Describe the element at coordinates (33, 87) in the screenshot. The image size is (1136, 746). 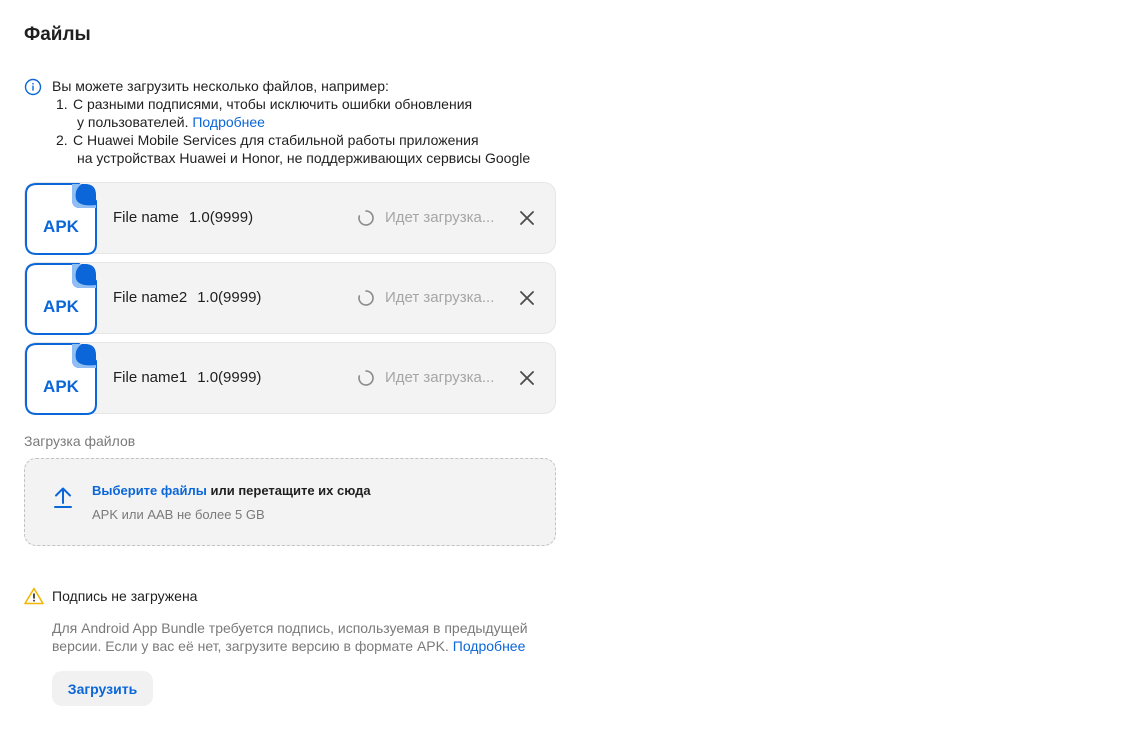
I see `info-icon` at that location.